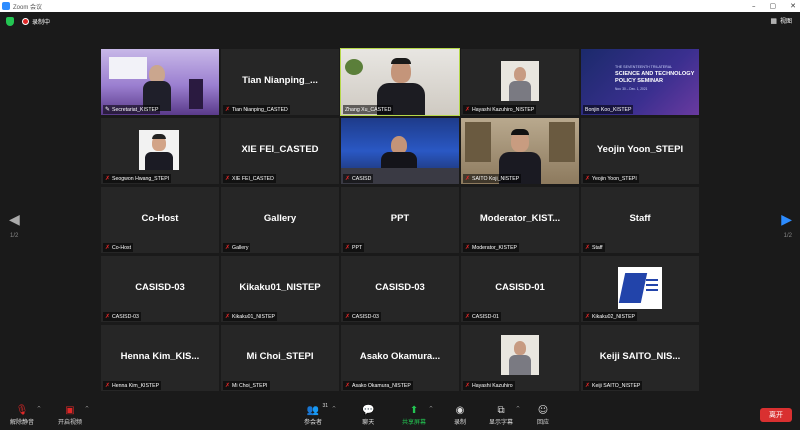 The image size is (800, 430). Describe the element at coordinates (786, 220) in the screenshot. I see `next-page-arrow-icon: ▶` at that location.